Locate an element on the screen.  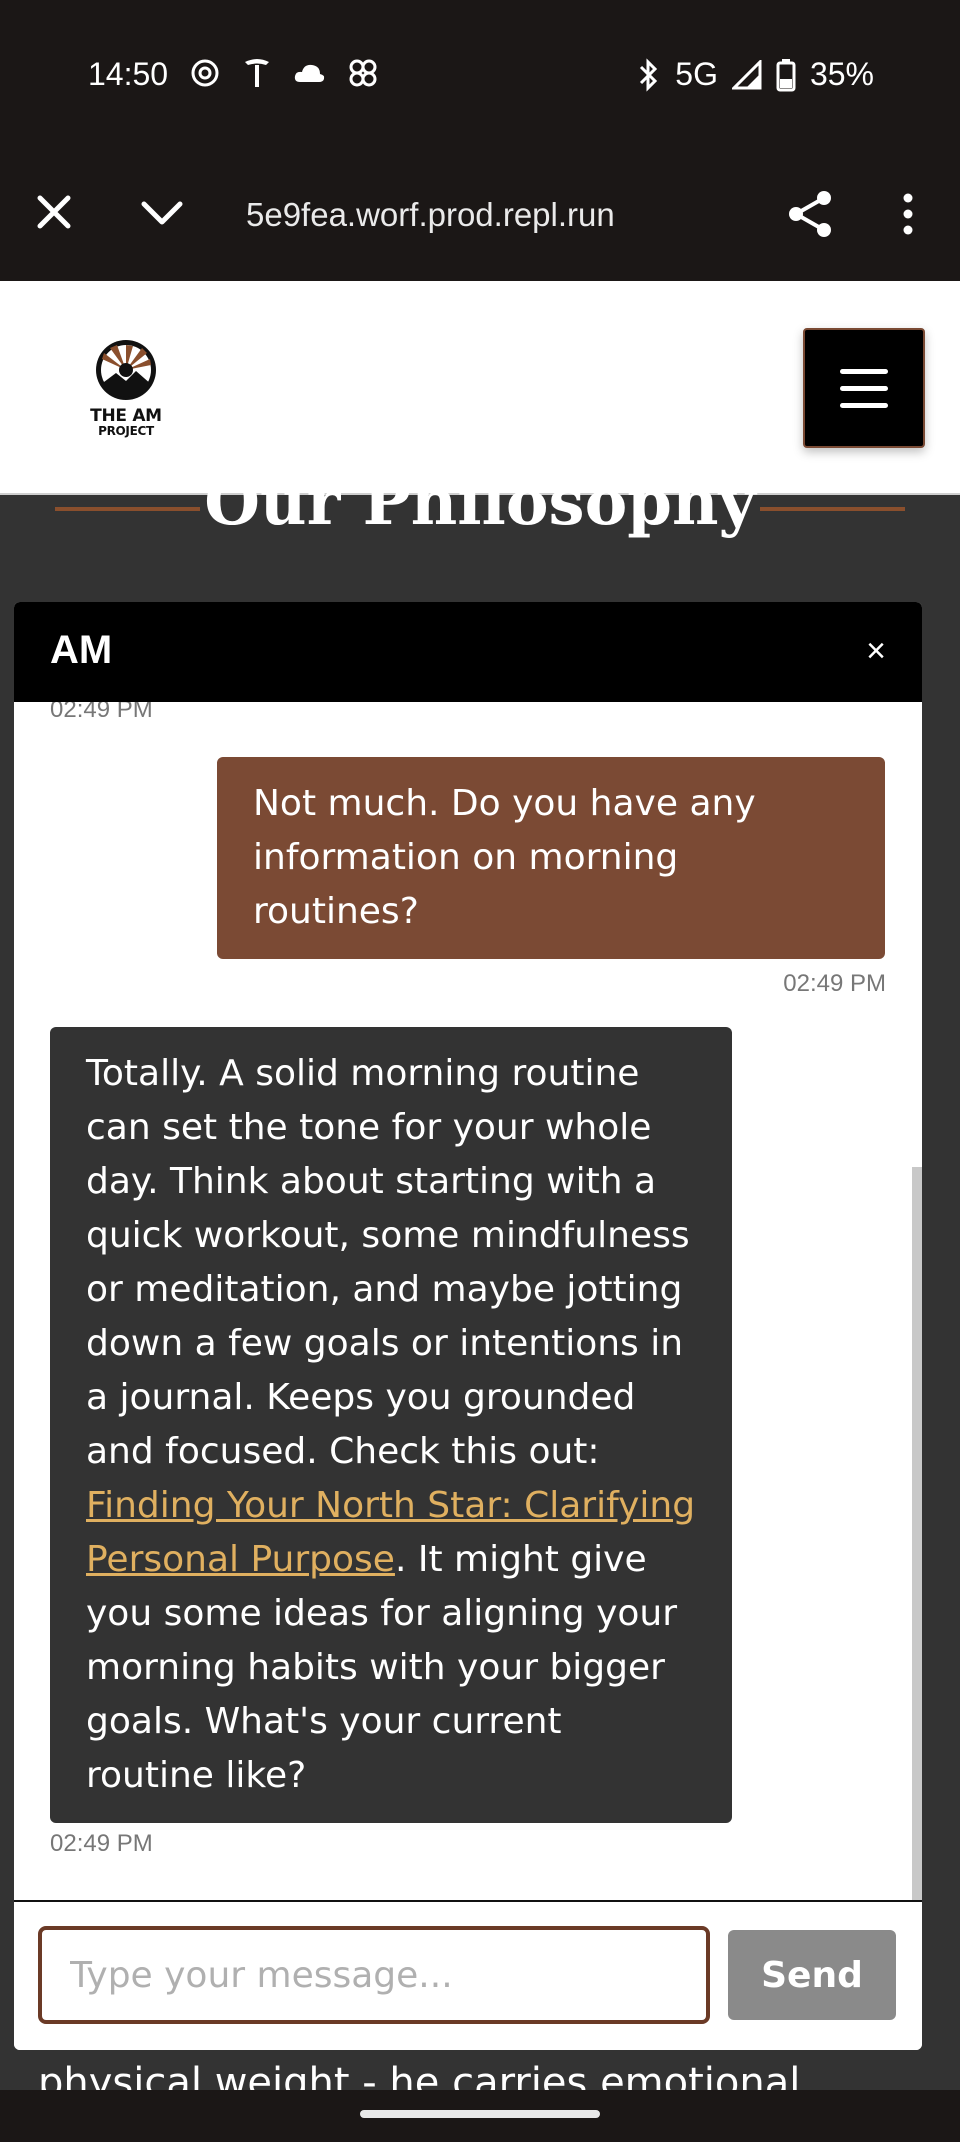
share-icon is located at coordinates (810, 214).